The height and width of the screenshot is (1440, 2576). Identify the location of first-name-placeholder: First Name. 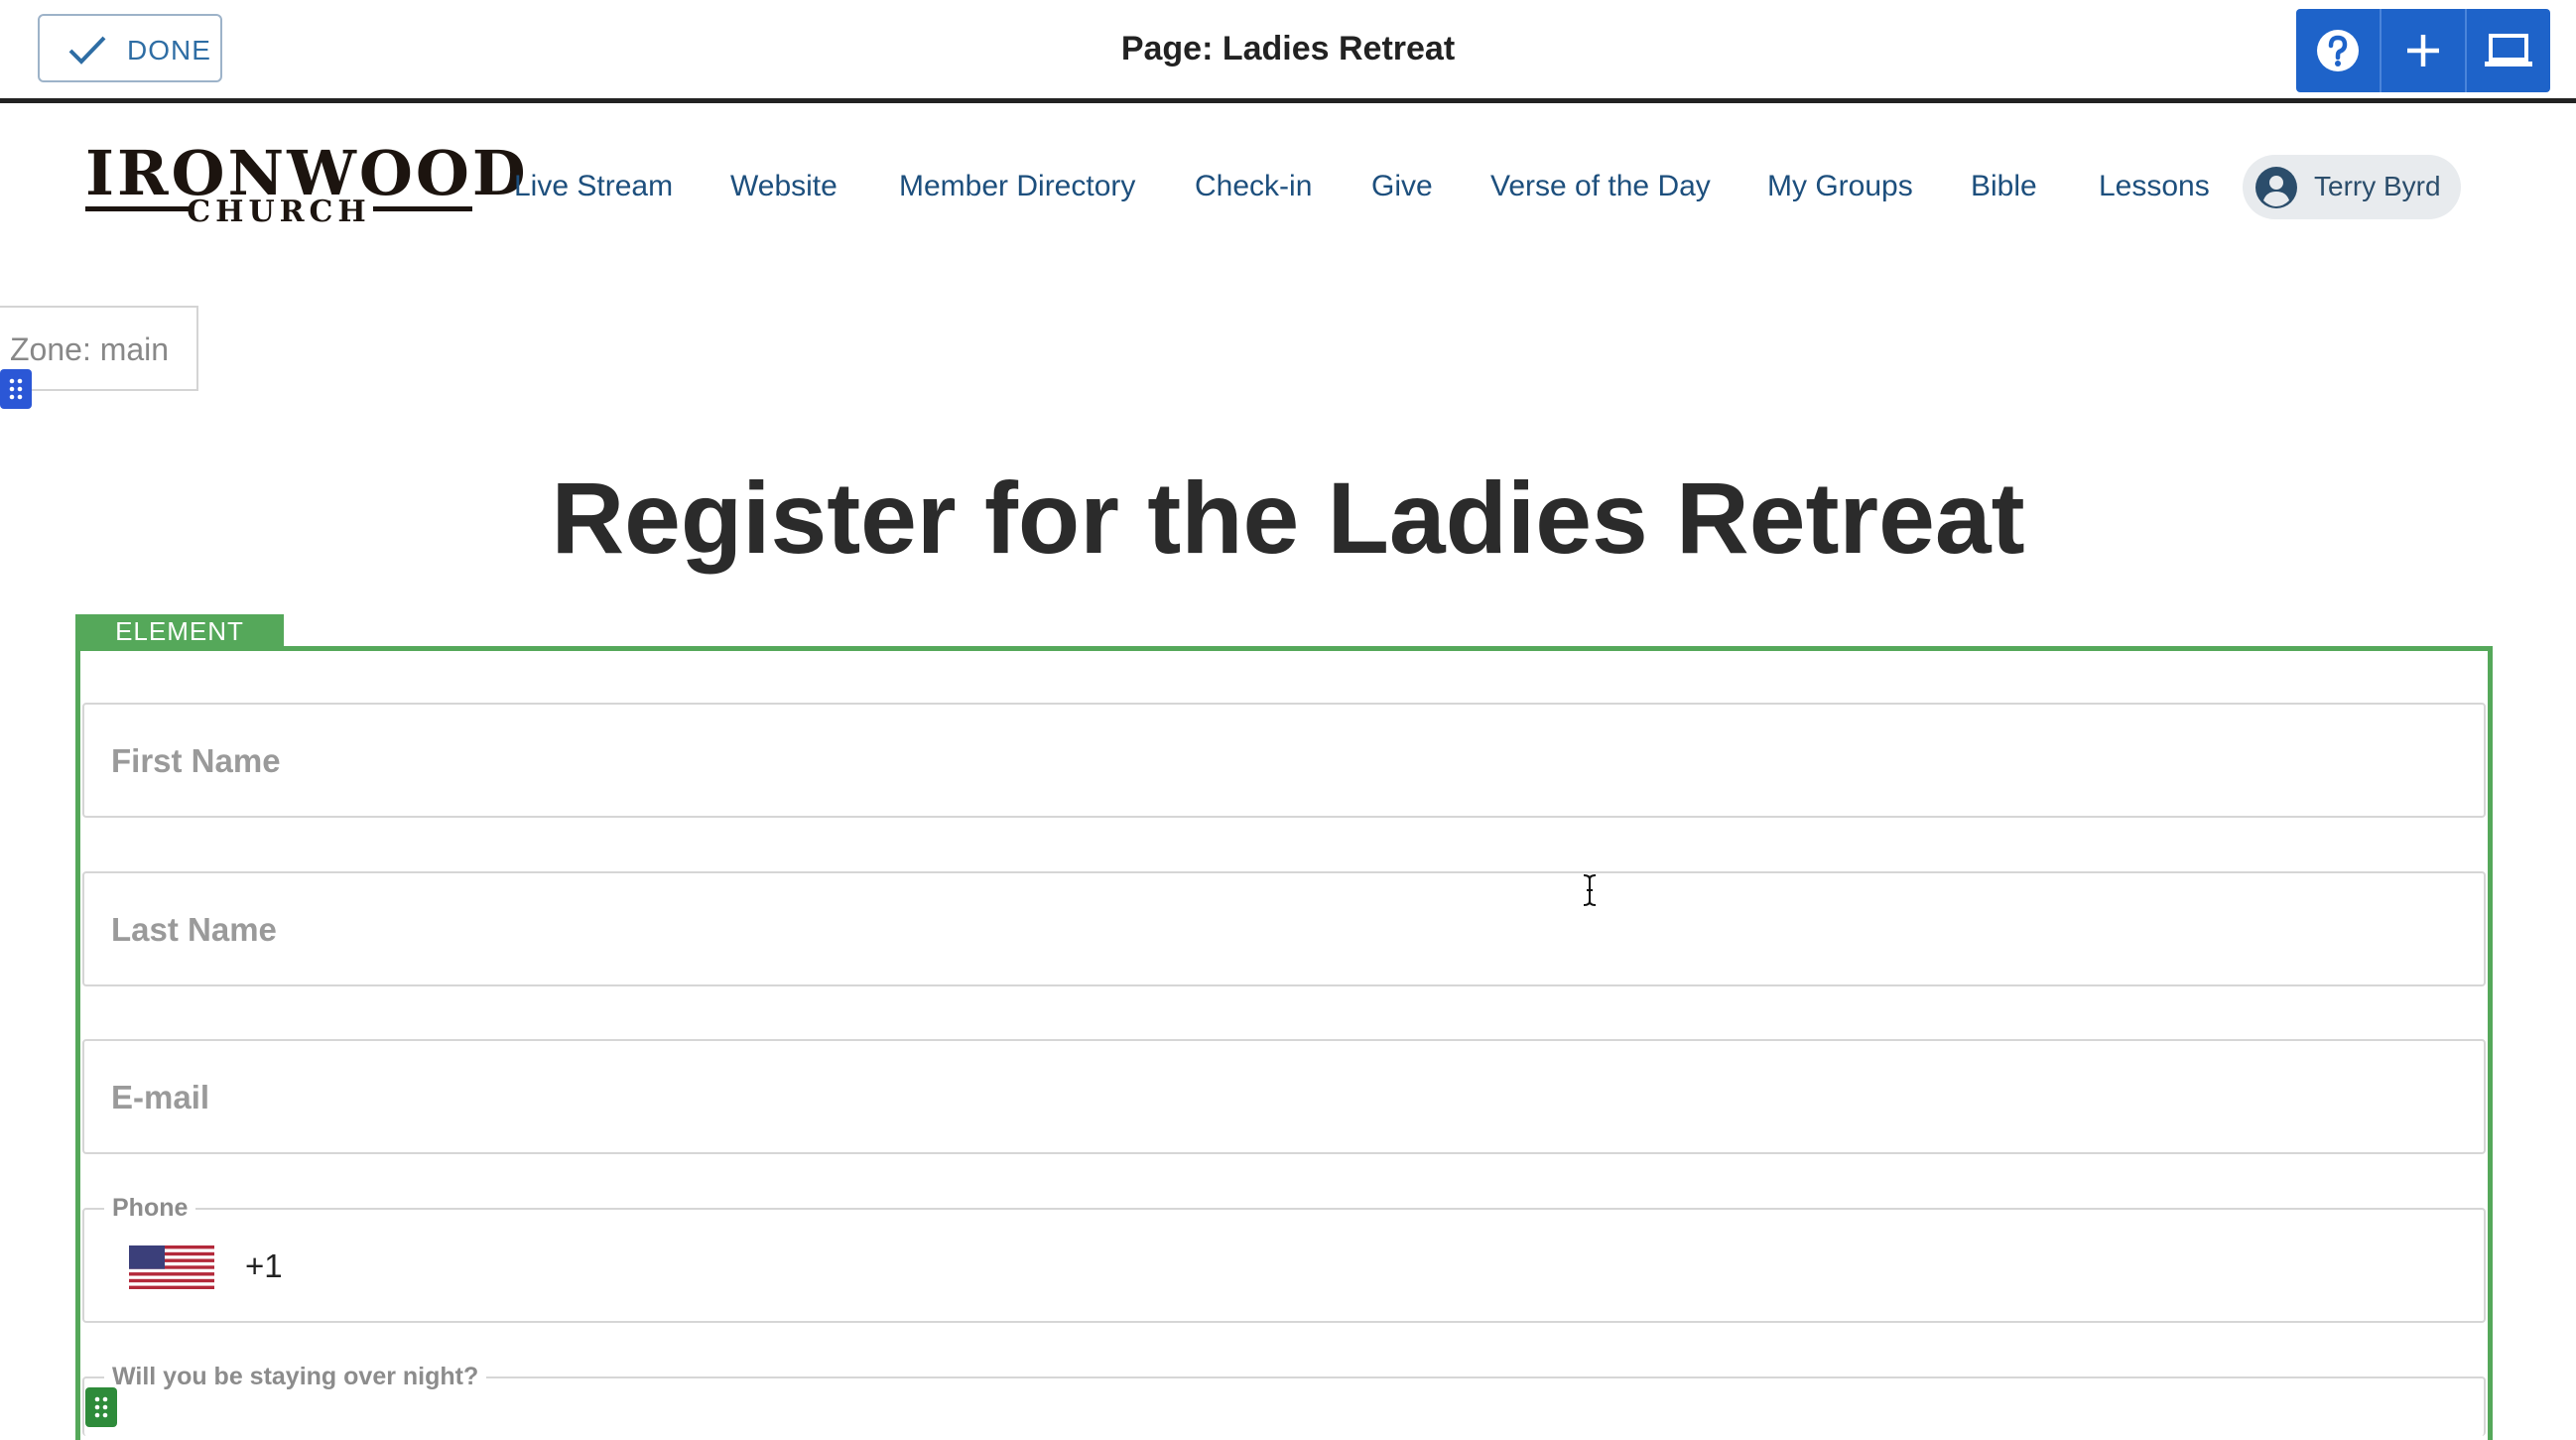
(196, 760).